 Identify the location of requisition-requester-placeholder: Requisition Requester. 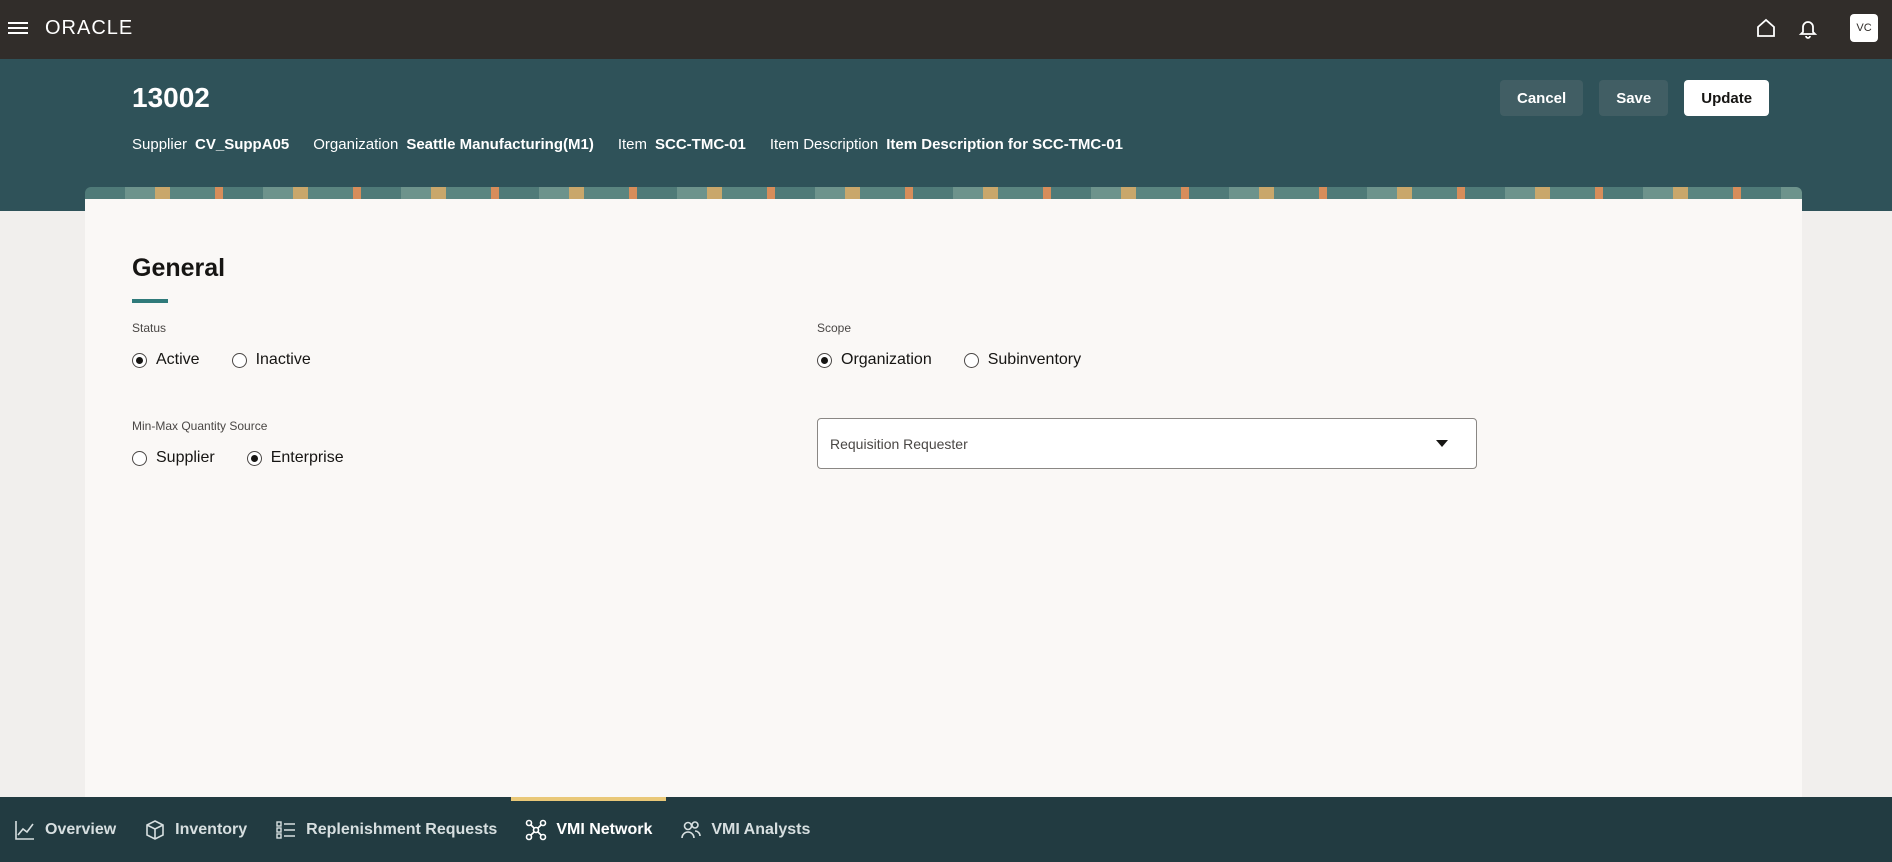
(899, 443).